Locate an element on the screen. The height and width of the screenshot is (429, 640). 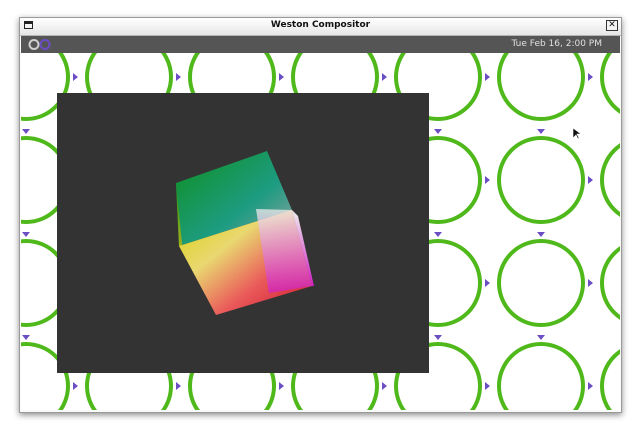
window-title: Weston Compositor is located at coordinates (320, 25).